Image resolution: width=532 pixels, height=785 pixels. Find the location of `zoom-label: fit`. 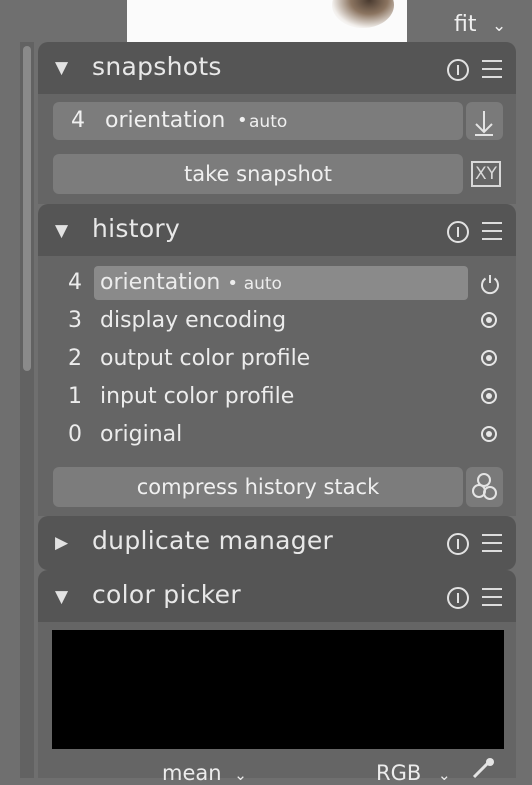

zoom-label: fit is located at coordinates (465, 24).